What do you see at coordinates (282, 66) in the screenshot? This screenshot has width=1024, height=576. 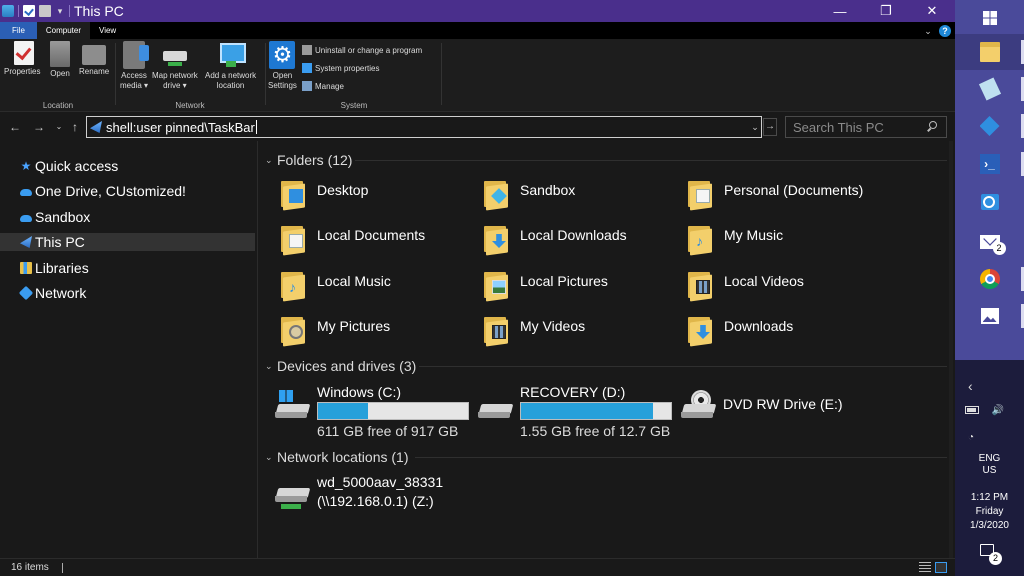 I see `open-settings-button: Open Settings` at bounding box center [282, 66].